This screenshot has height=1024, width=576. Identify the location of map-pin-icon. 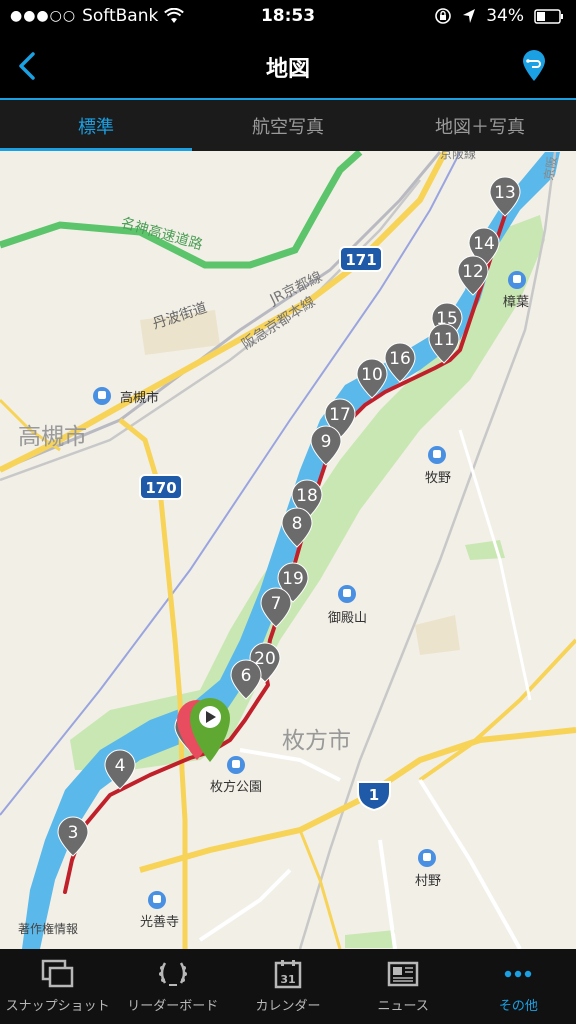
(534, 65).